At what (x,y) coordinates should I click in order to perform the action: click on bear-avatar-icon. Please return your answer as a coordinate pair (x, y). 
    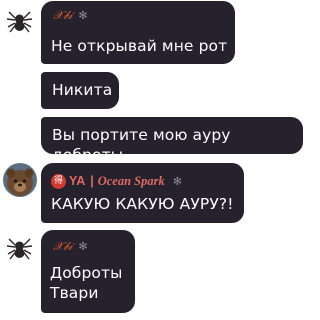
    Looking at the image, I should click on (20, 180).